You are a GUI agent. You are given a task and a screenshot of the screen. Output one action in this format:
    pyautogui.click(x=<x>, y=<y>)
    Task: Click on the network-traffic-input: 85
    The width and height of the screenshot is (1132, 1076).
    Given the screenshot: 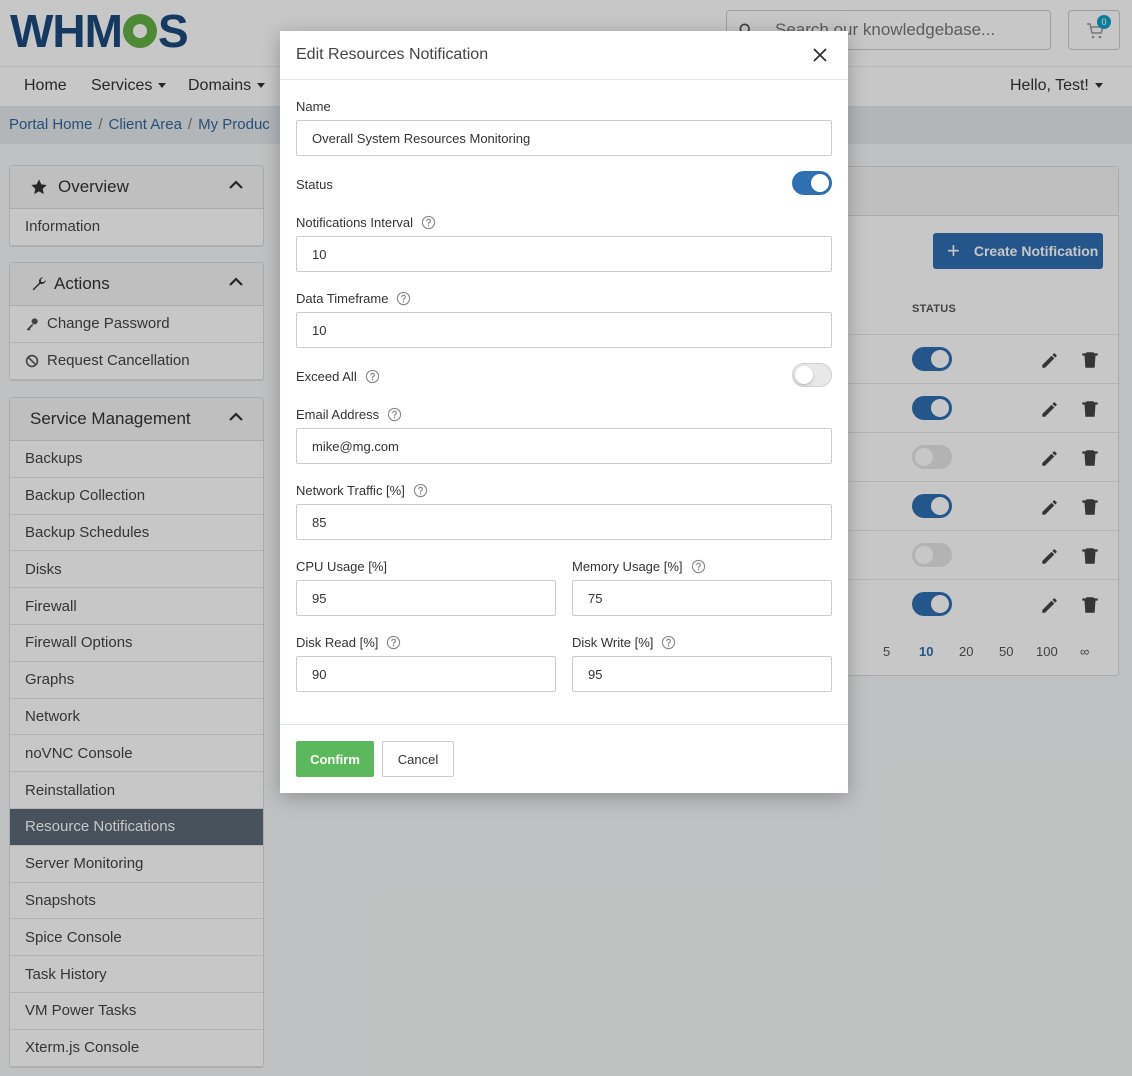 What is the action you would take?
    pyautogui.click(x=564, y=522)
    